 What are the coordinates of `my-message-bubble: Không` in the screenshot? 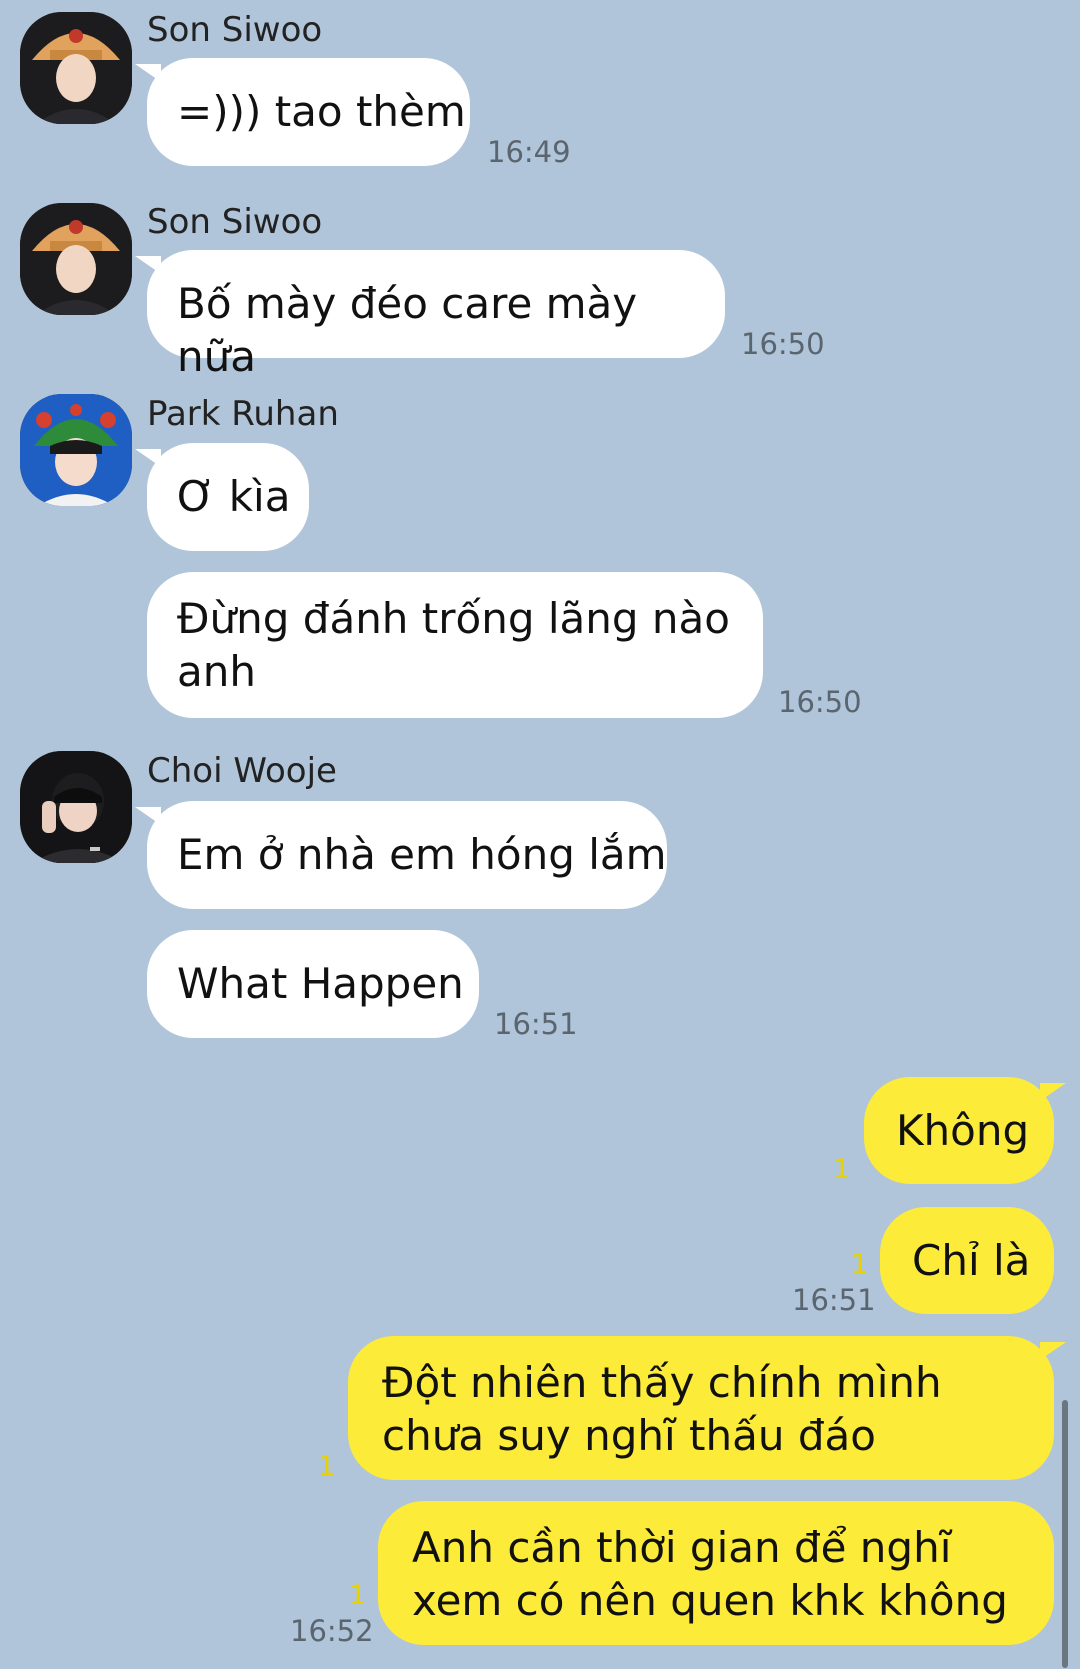 It's located at (965, 1130).